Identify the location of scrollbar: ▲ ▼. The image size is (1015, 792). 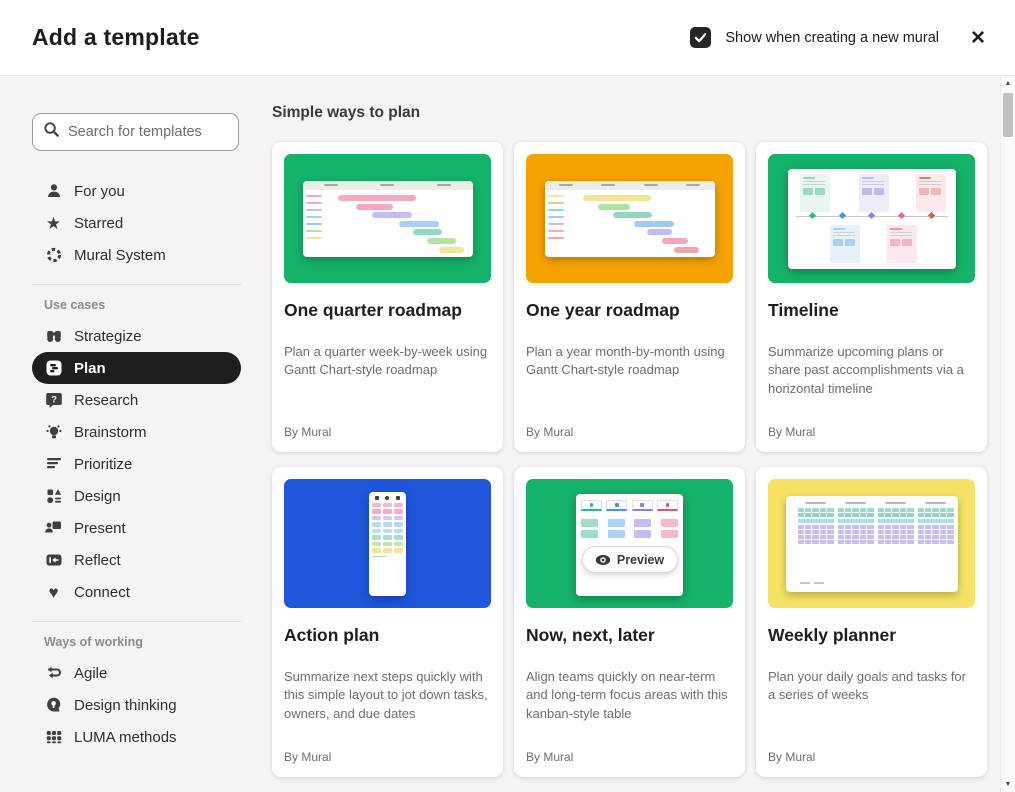
(1007, 434).